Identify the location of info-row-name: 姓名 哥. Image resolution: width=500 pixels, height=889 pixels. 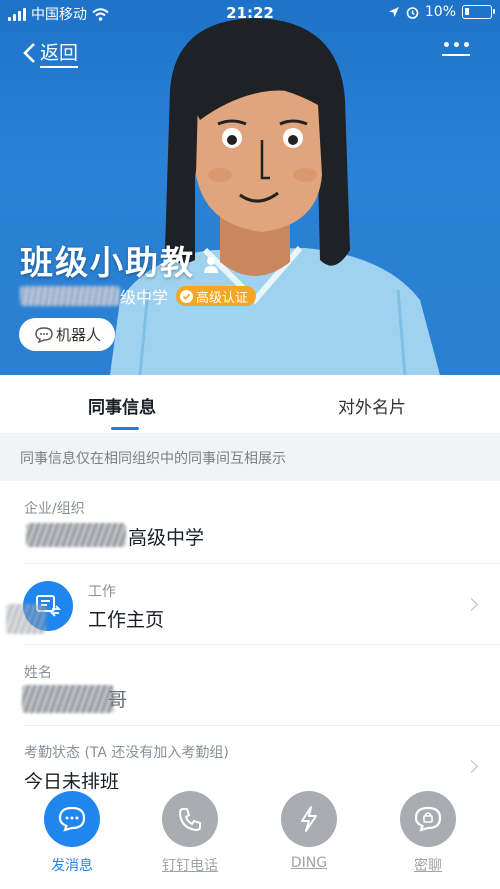
(250, 685).